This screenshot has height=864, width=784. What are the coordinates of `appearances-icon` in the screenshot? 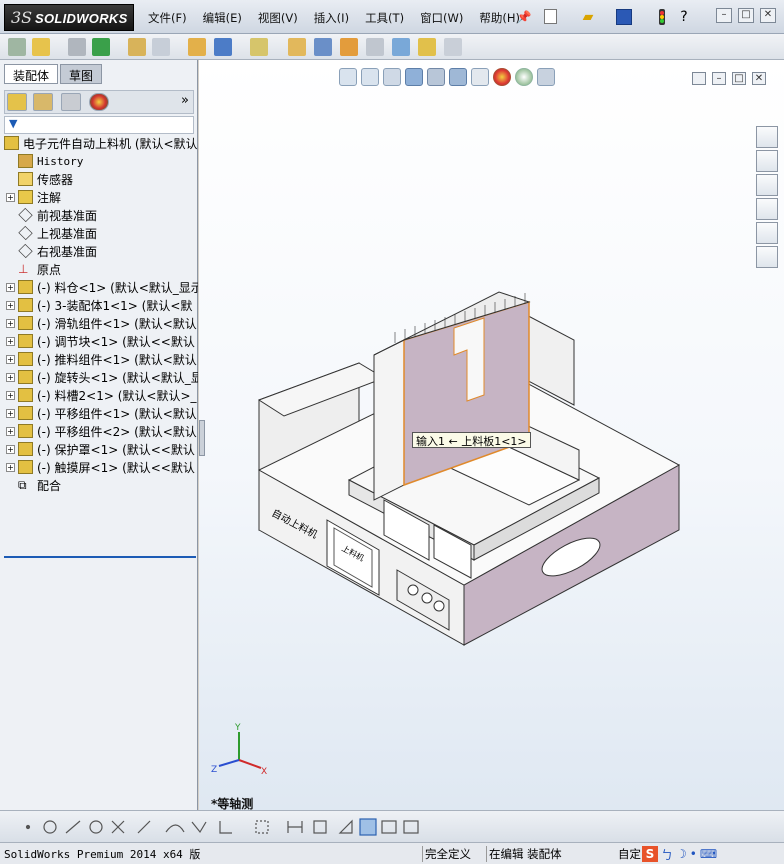 It's located at (767, 233).